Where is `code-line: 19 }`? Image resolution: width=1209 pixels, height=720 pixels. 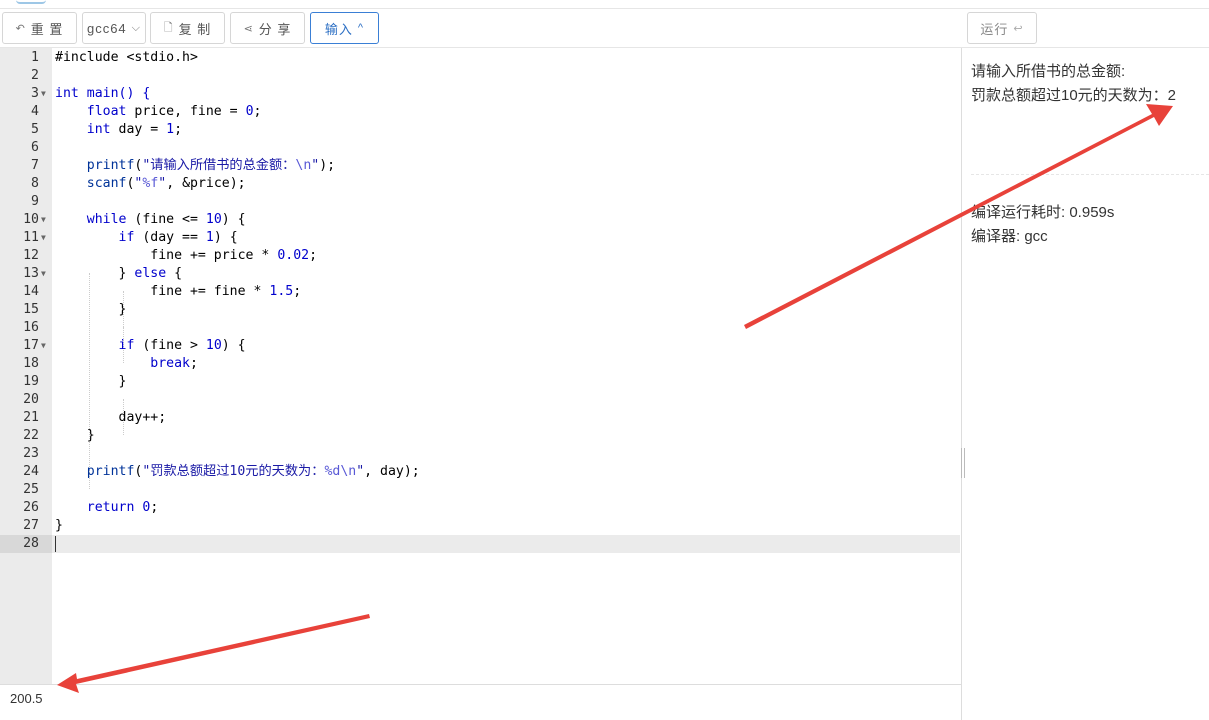 code-line: 19 } is located at coordinates (480, 382).